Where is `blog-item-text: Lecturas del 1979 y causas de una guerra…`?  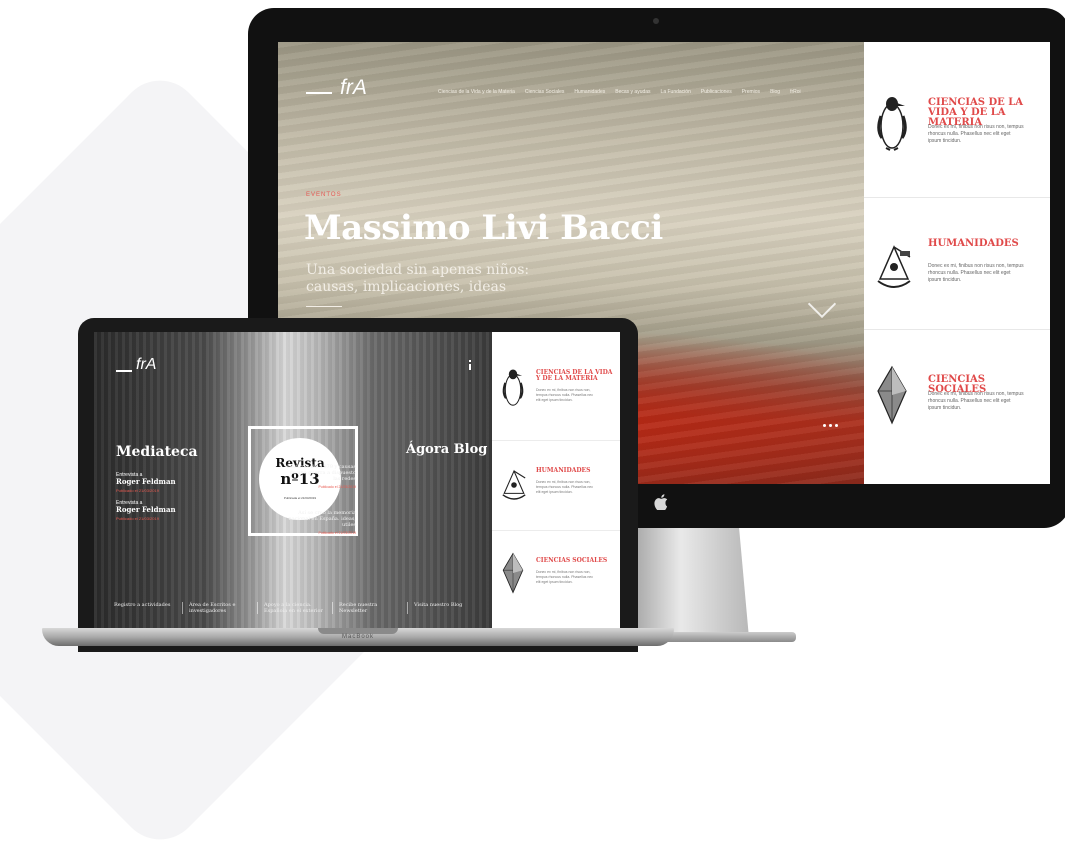
blog-item-text: Lecturas del 1979 y causas de una guerra… is located at coordinates (321, 473).